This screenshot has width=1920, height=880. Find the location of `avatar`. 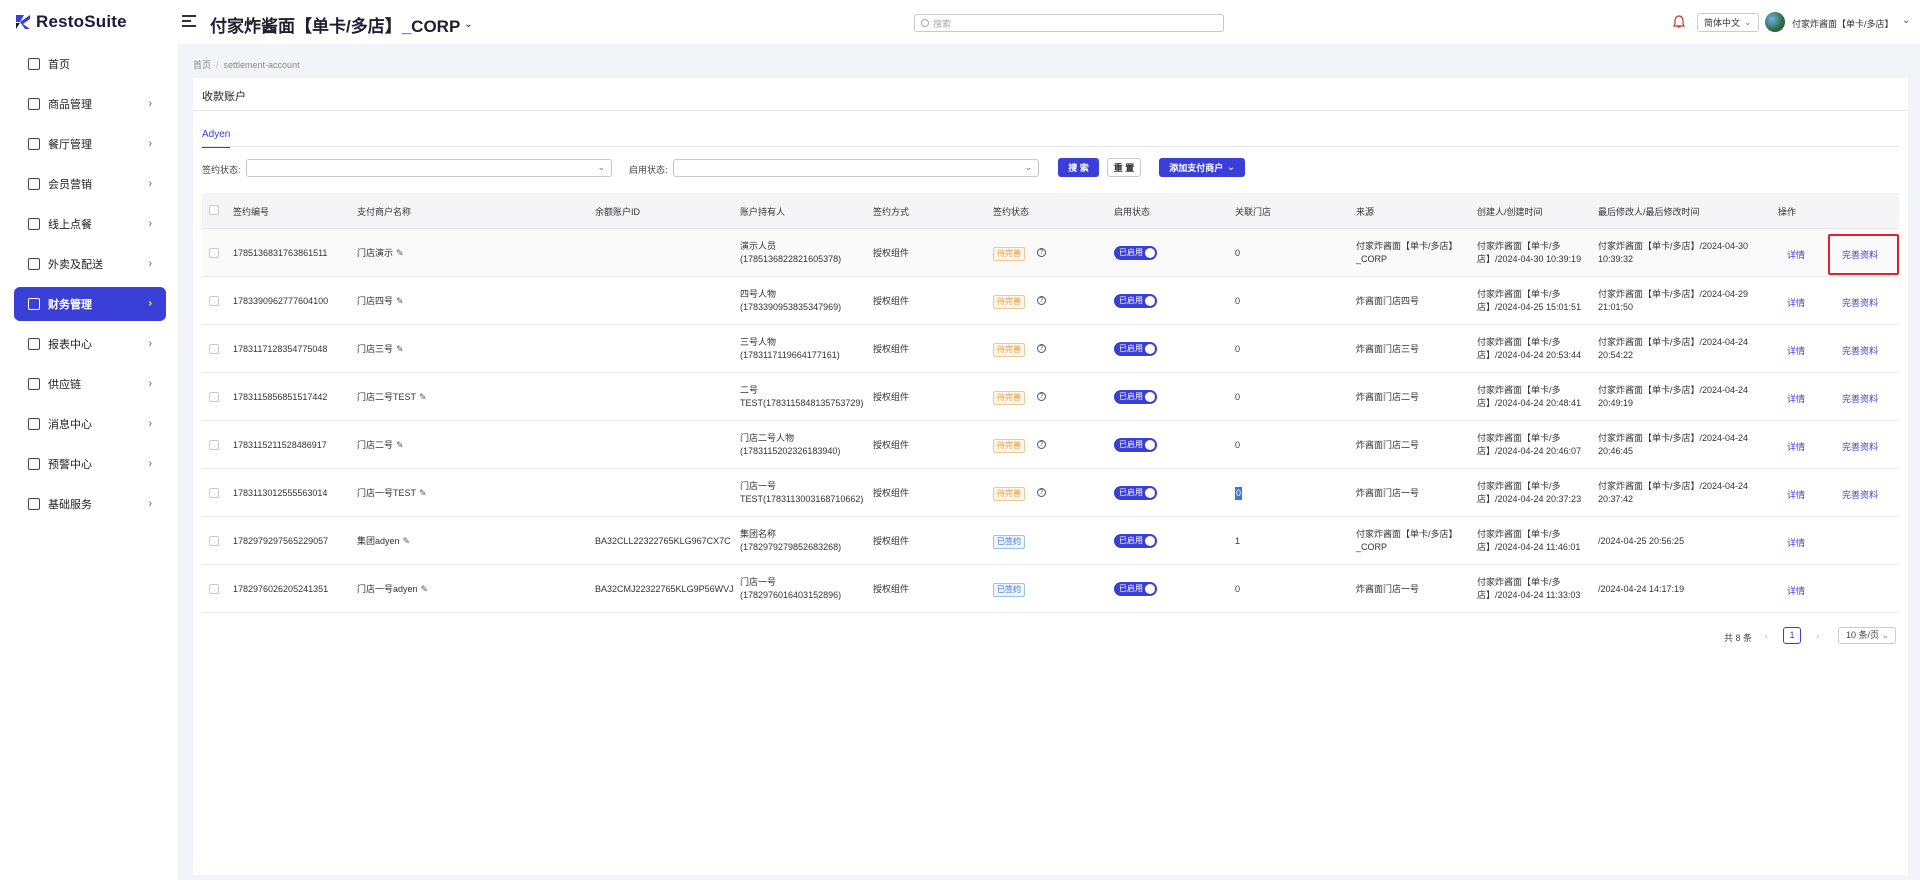

avatar is located at coordinates (1775, 22).